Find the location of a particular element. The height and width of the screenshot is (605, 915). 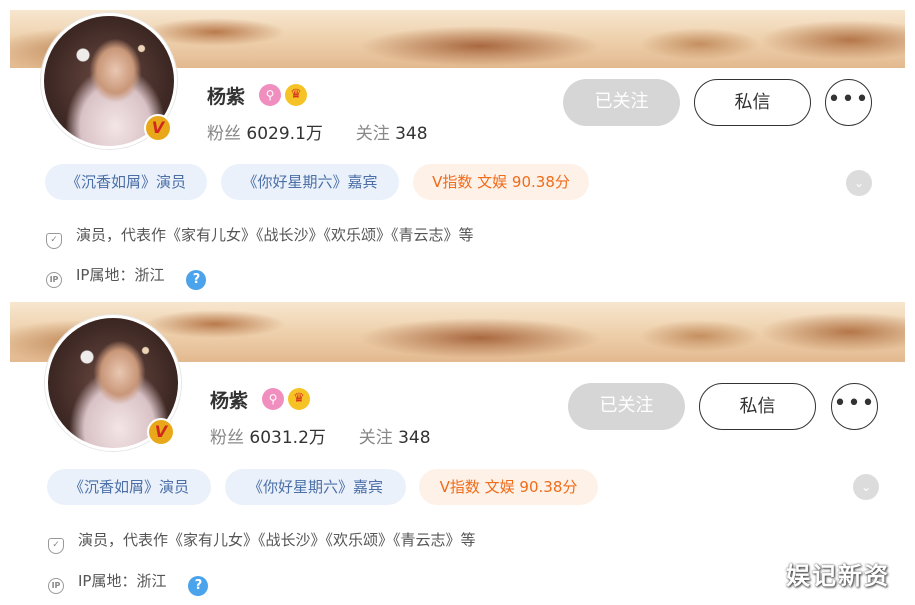

profile-stats: 粉丝 6029.1万 关注 348 is located at coordinates (317, 131).